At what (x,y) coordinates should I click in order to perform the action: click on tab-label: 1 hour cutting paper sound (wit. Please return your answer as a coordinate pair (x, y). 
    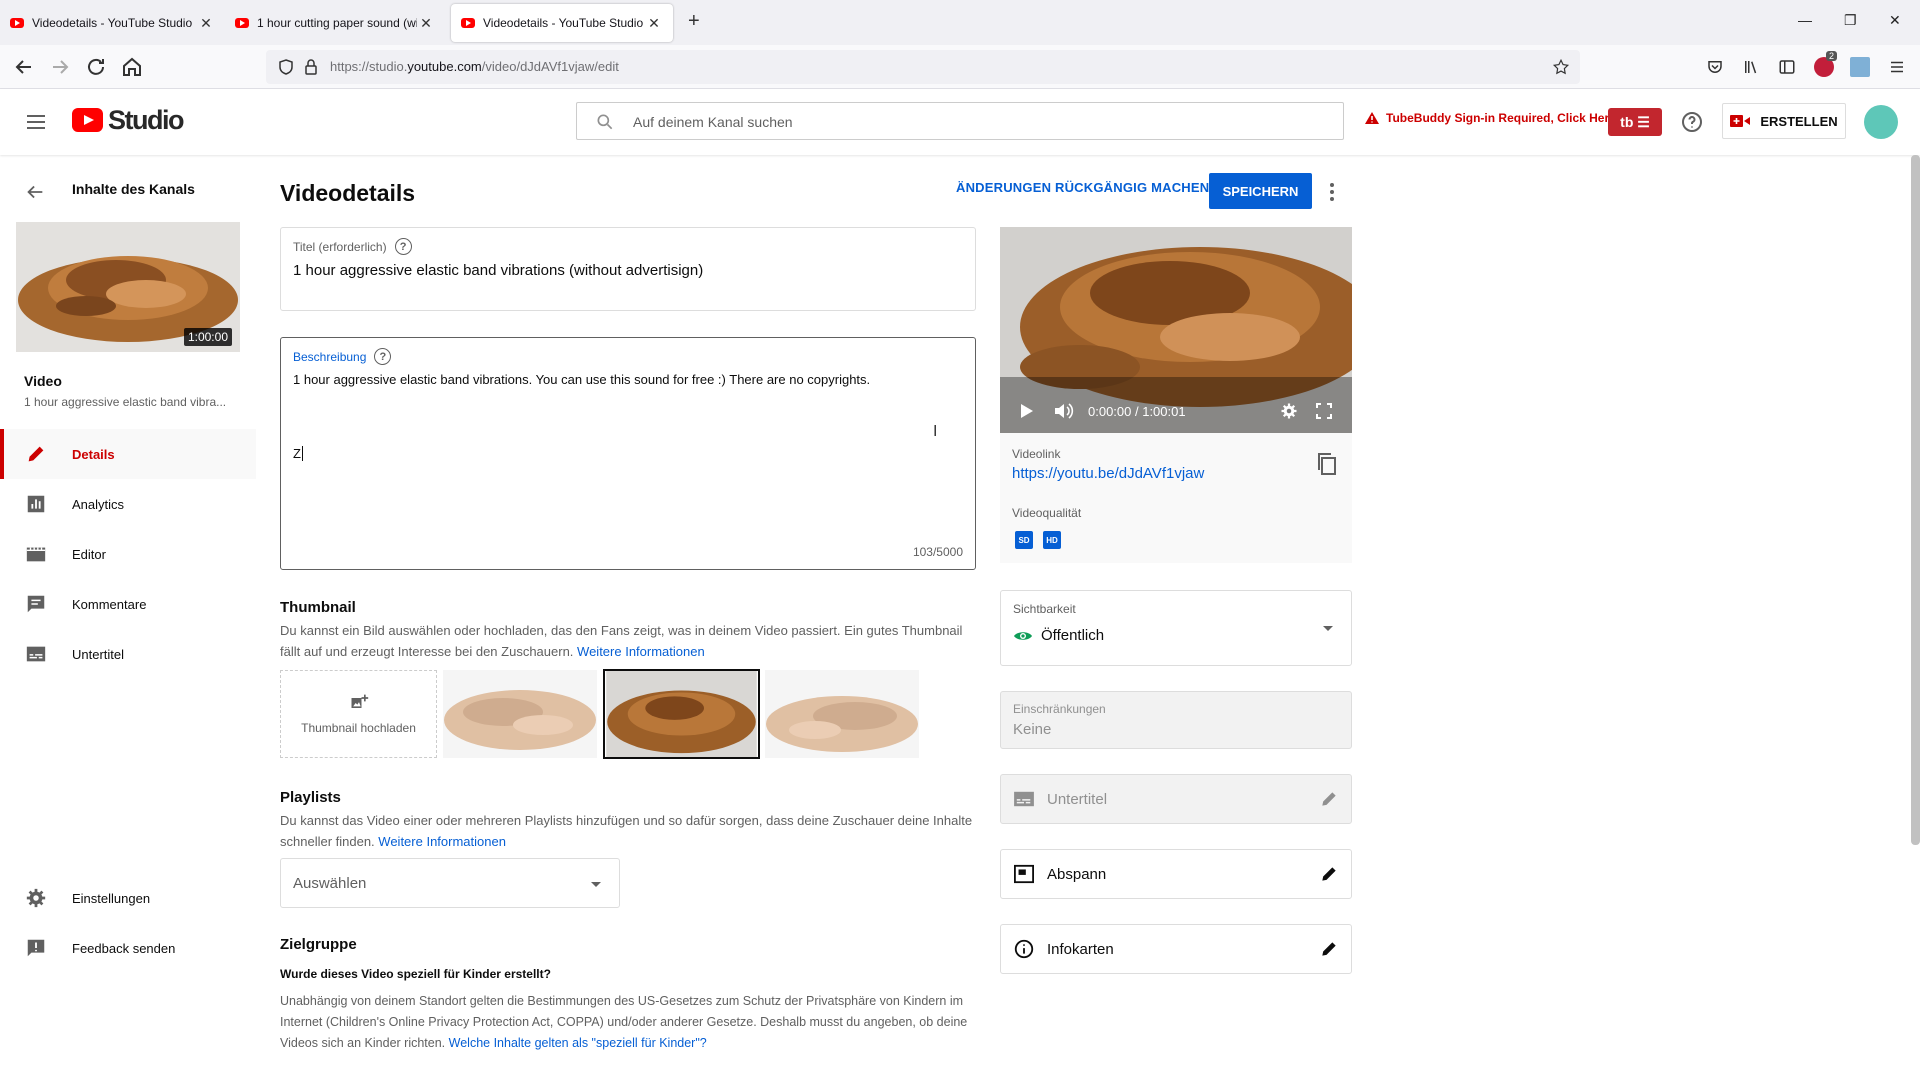
    Looking at the image, I should click on (337, 23).